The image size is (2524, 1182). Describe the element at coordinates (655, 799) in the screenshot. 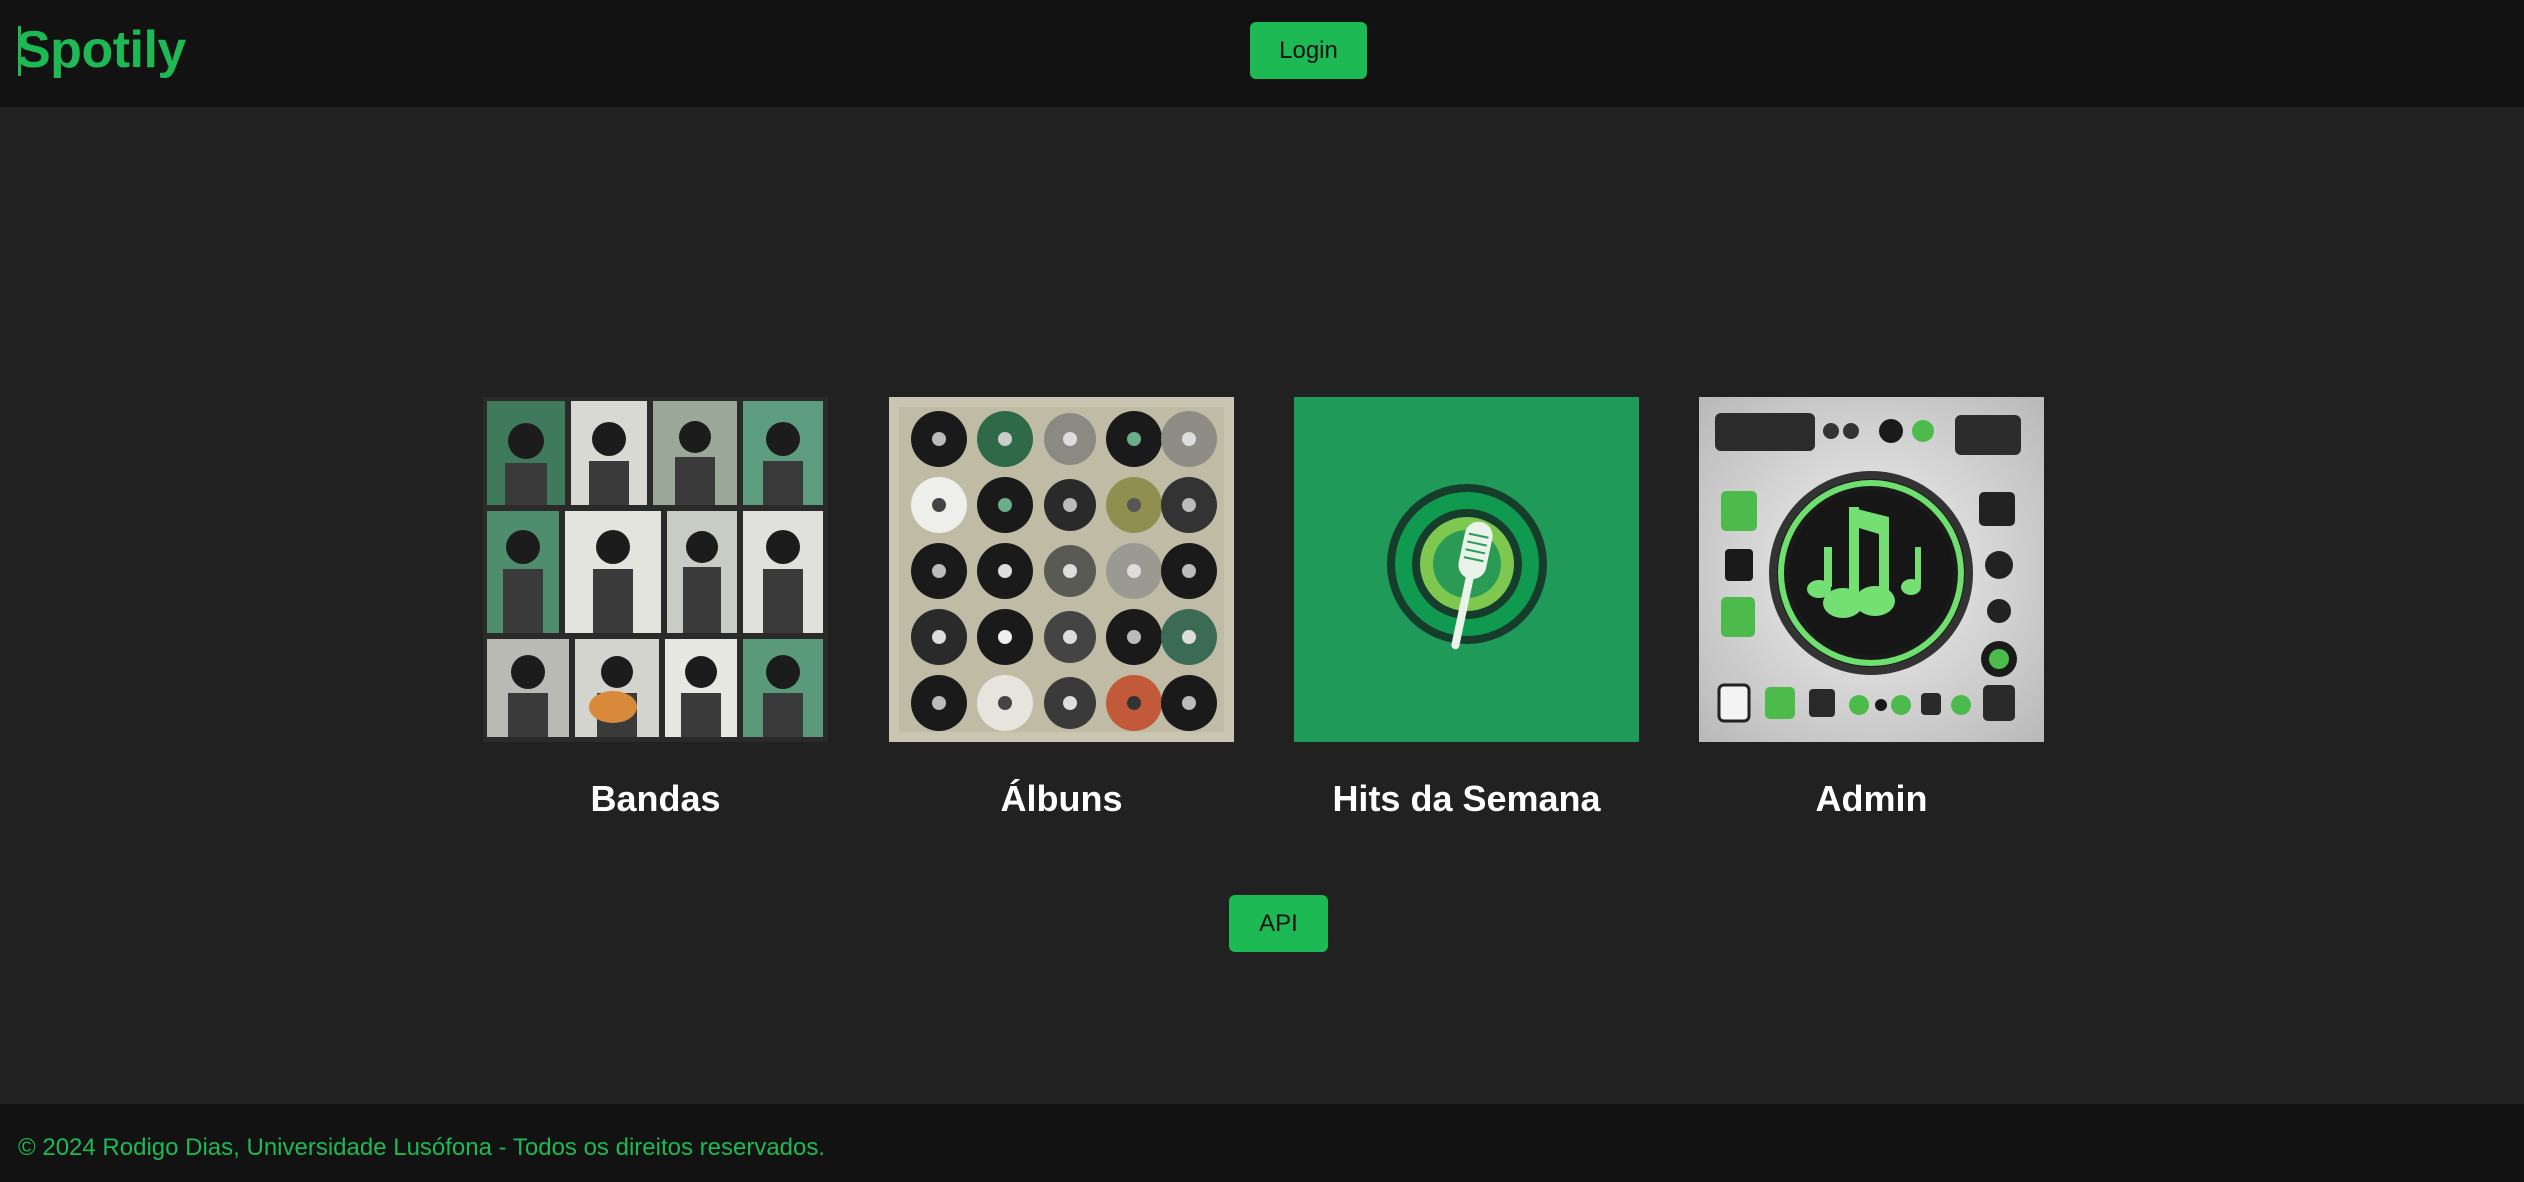

I see `card-label: Bandas` at that location.